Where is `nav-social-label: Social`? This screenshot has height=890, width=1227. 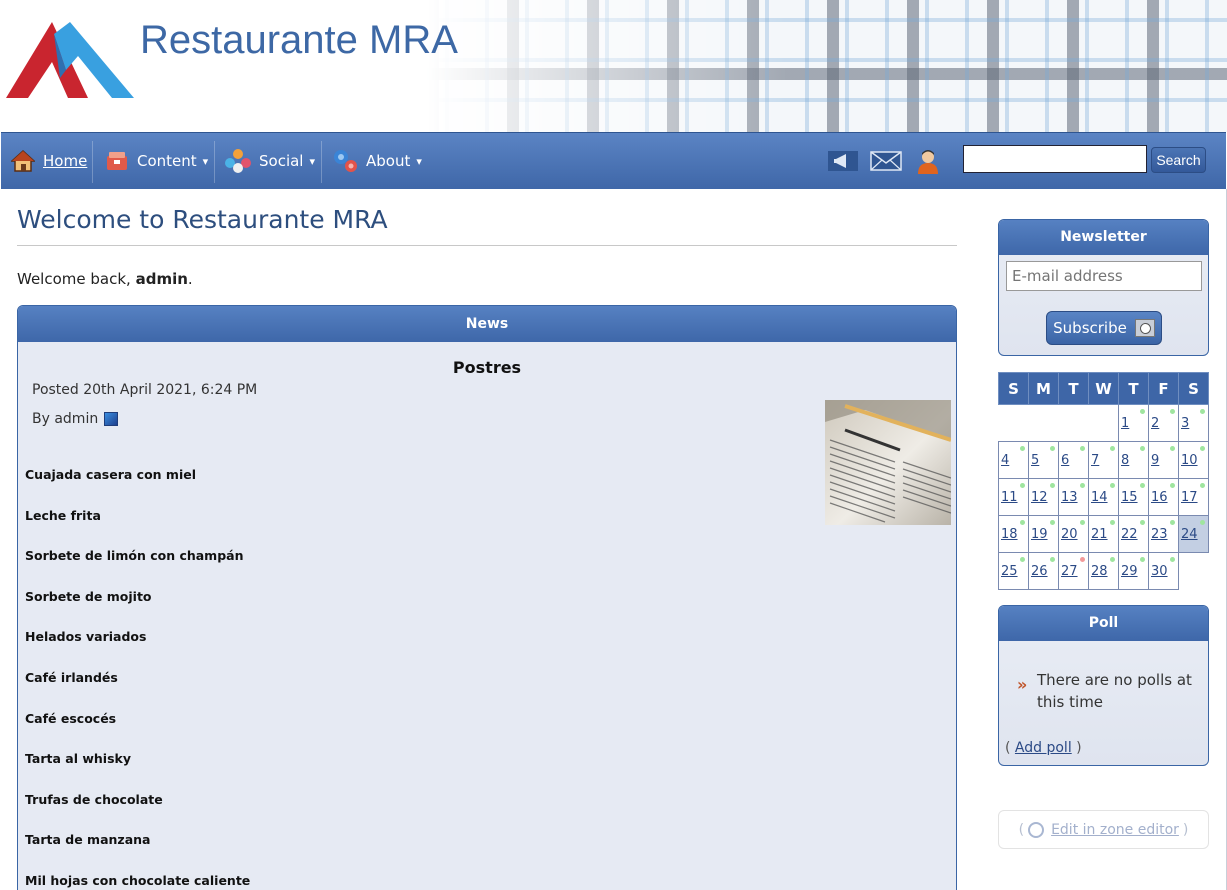 nav-social-label: Social is located at coordinates (281, 161).